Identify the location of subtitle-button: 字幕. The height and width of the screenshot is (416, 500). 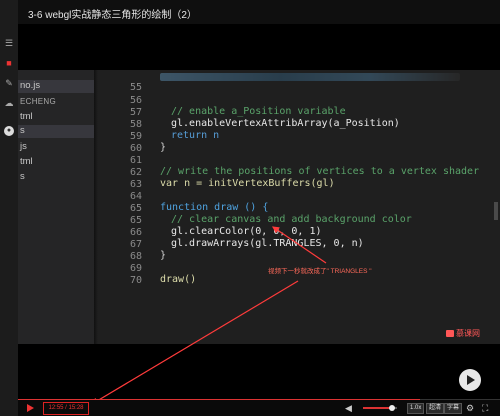
(453, 408).